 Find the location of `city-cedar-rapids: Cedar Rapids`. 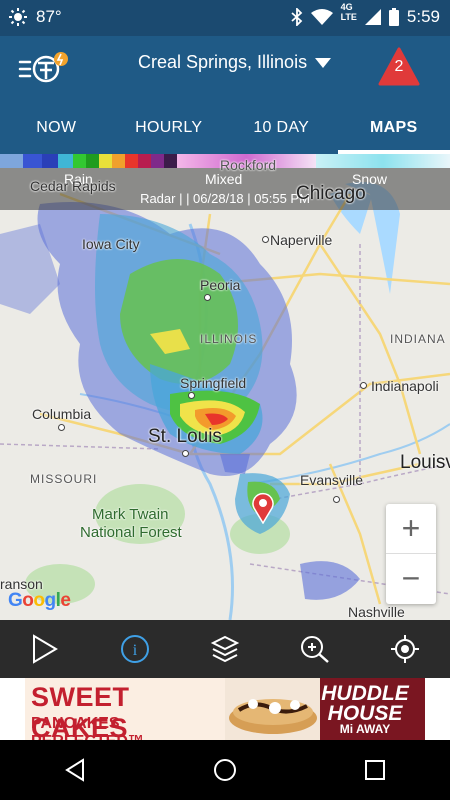

city-cedar-rapids: Cedar Rapids is located at coordinates (73, 186).